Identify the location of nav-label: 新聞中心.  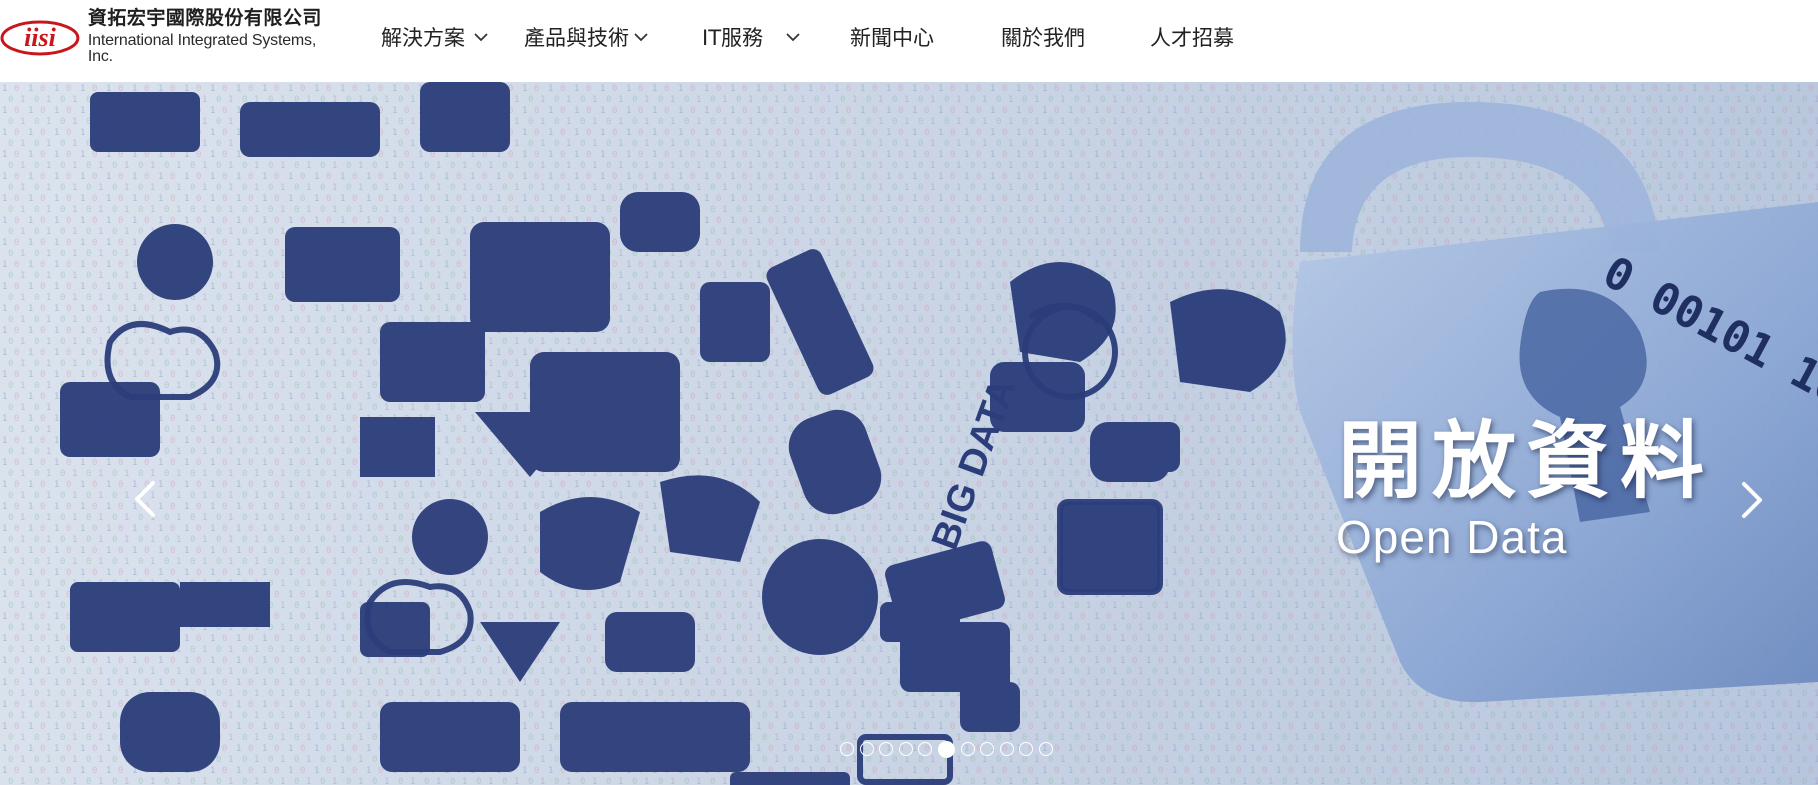
(892, 38).